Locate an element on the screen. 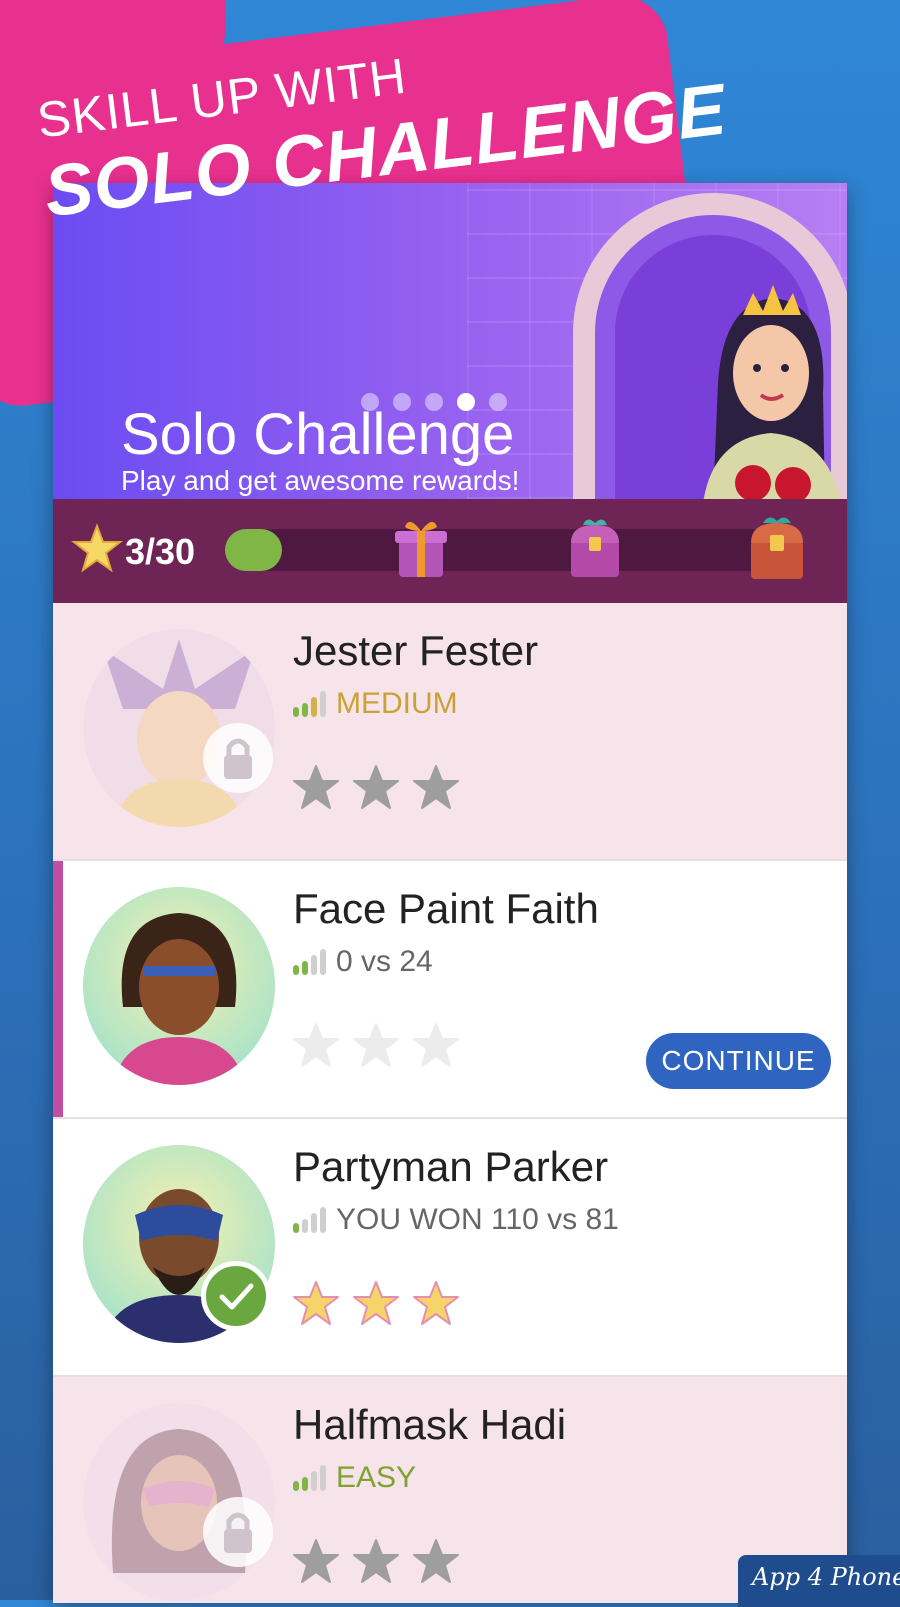 The image size is (900, 1607). face-paint-avatar is located at coordinates (179, 986).